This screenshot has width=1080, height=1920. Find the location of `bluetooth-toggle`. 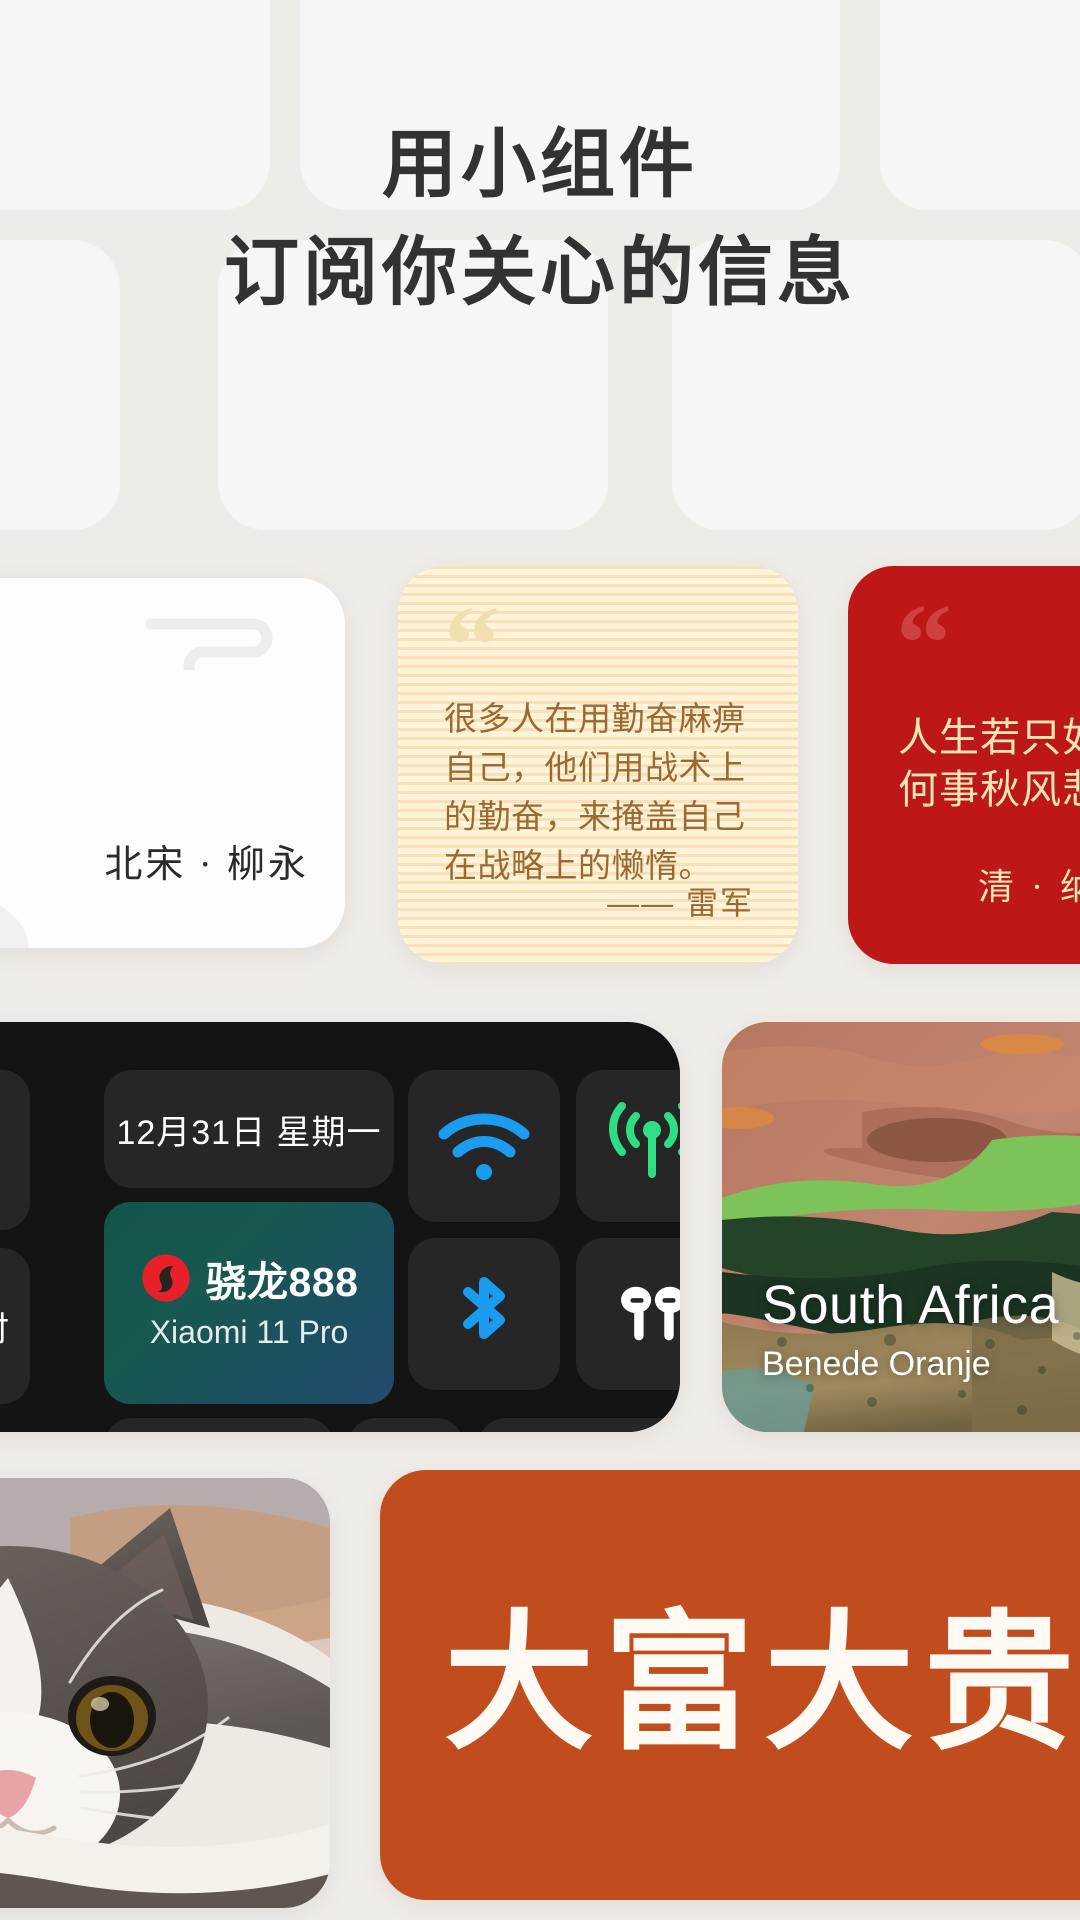

bluetooth-toggle is located at coordinates (484, 1314).